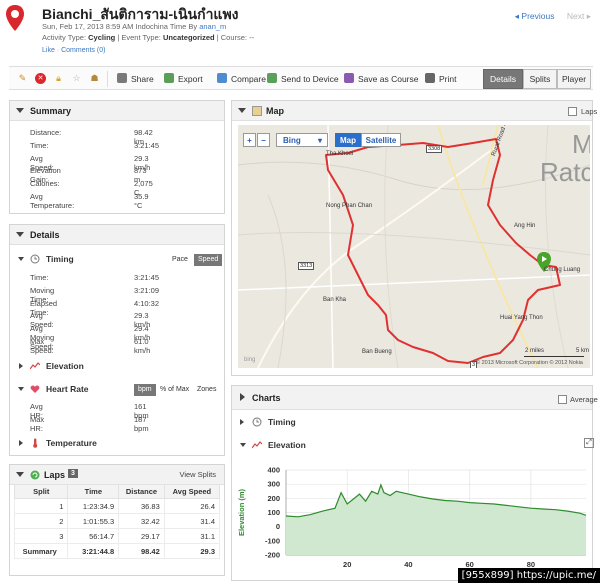 The height and width of the screenshot is (583, 600). What do you see at coordinates (93, 491) in the screenshot?
I see `column-header: Time` at bounding box center [93, 491].